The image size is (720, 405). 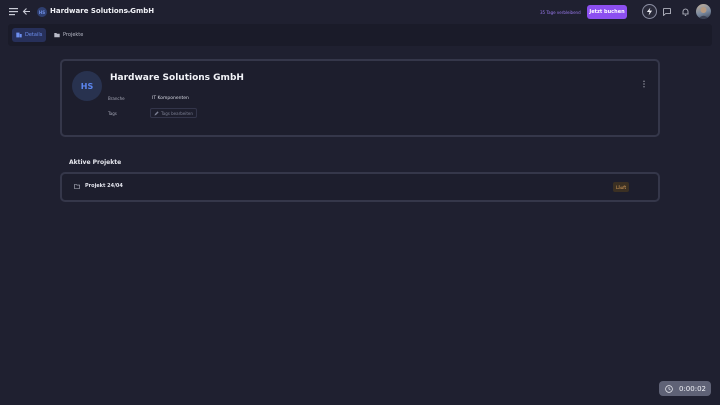 I want to click on chat-icon, so click(x=667, y=12).